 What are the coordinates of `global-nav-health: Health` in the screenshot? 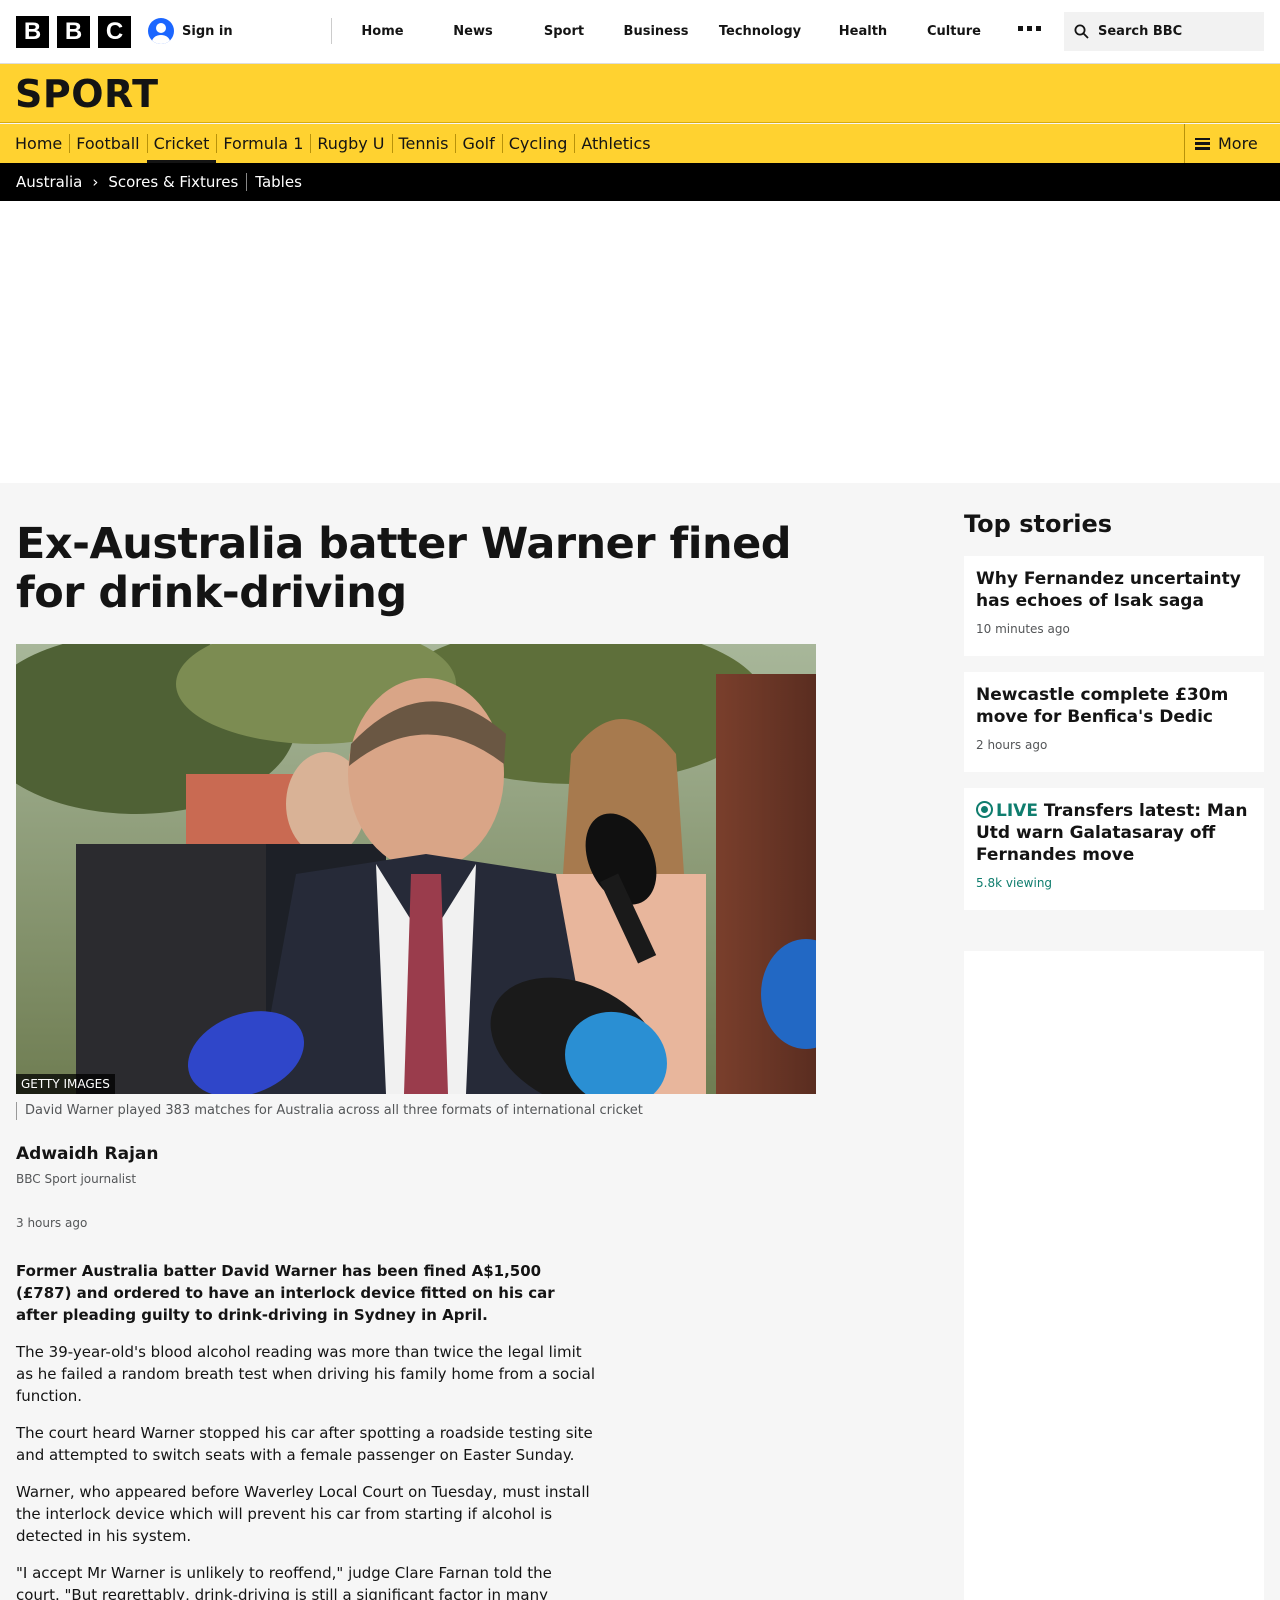 It's located at (863, 31).